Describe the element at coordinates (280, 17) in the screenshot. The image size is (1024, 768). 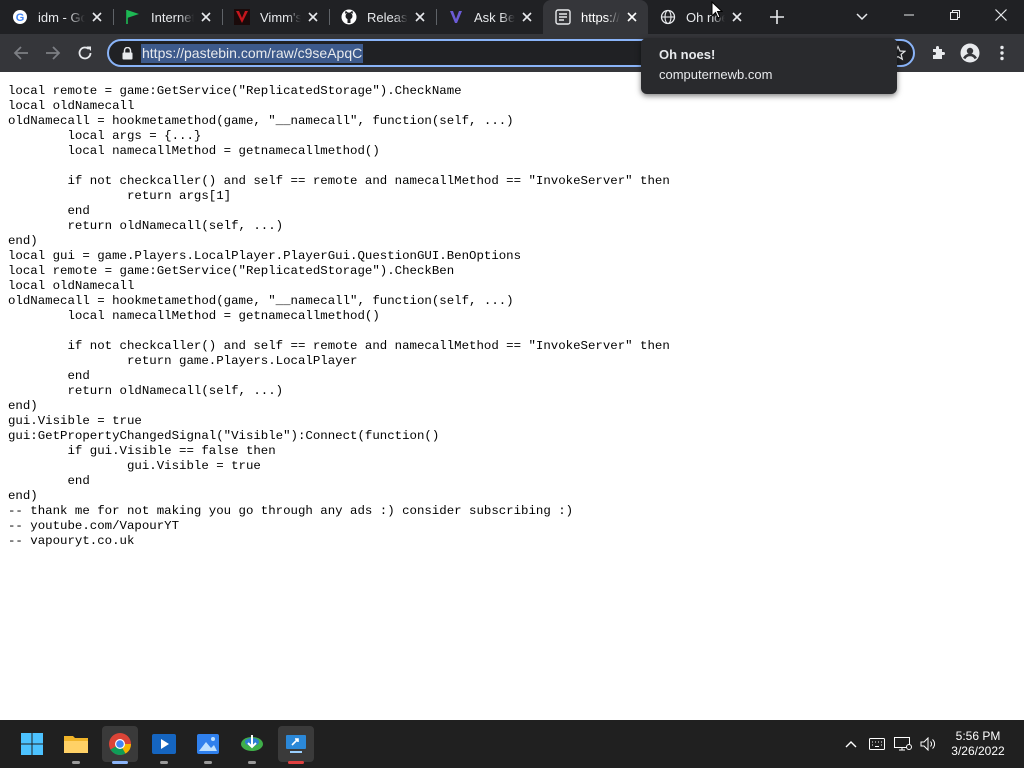
I see `tab-title: Vimm's Lair` at that location.